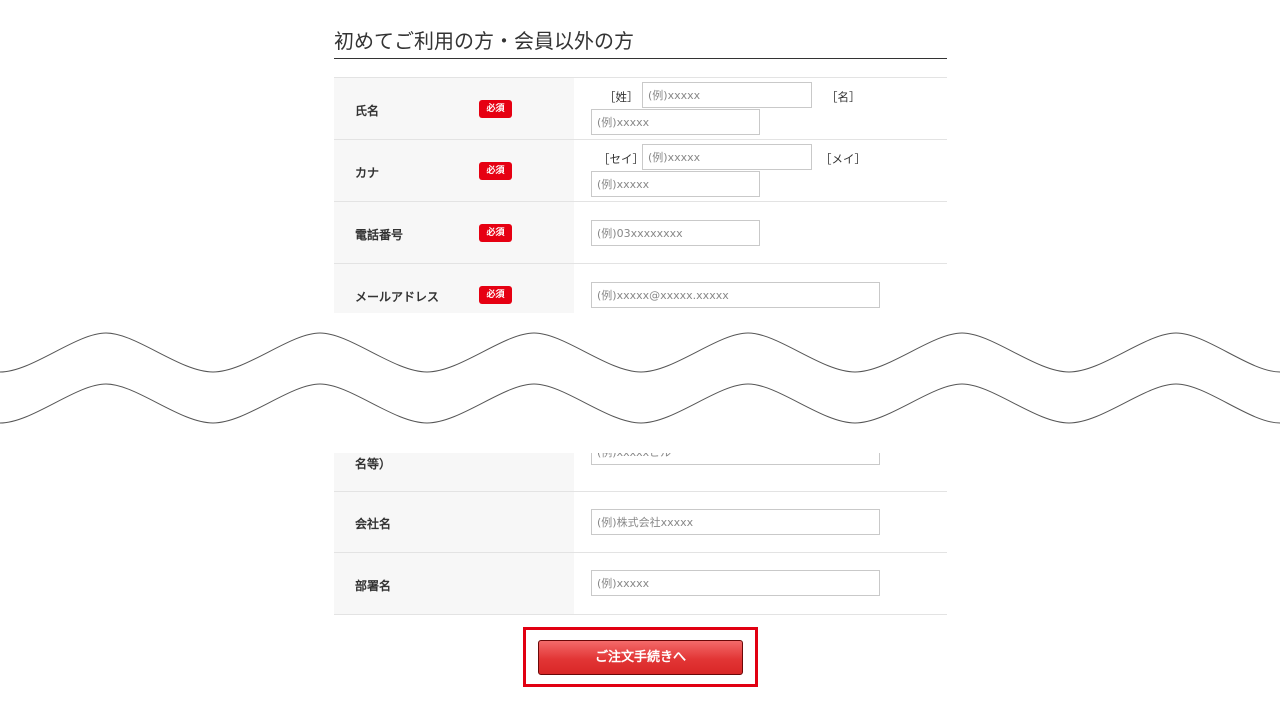 This screenshot has height=726, width=1280. Describe the element at coordinates (675, 184) in the screenshot. I see `first-name-kana-input` at that location.